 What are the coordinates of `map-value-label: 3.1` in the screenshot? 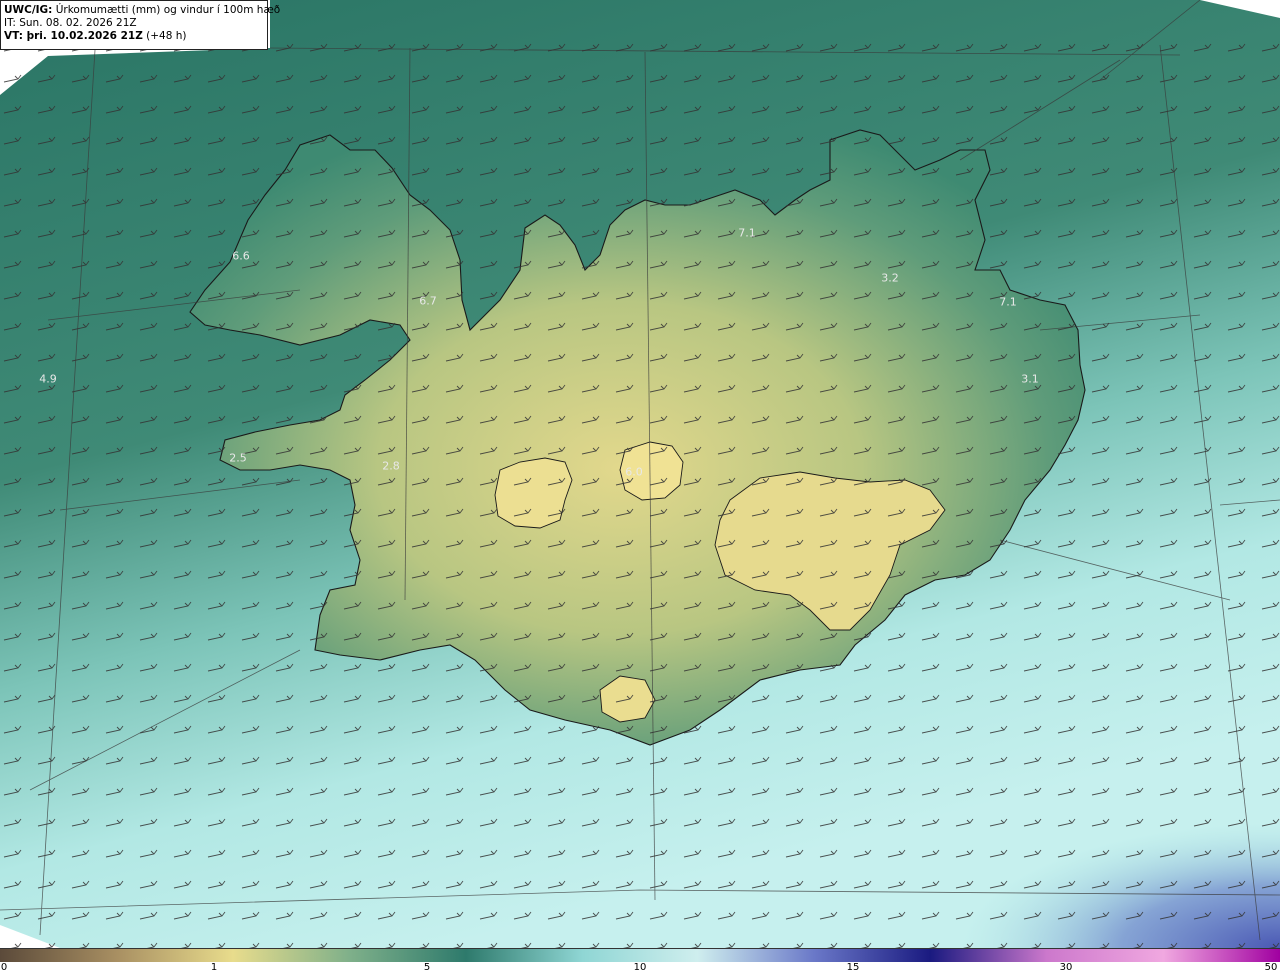 It's located at (1030, 379).